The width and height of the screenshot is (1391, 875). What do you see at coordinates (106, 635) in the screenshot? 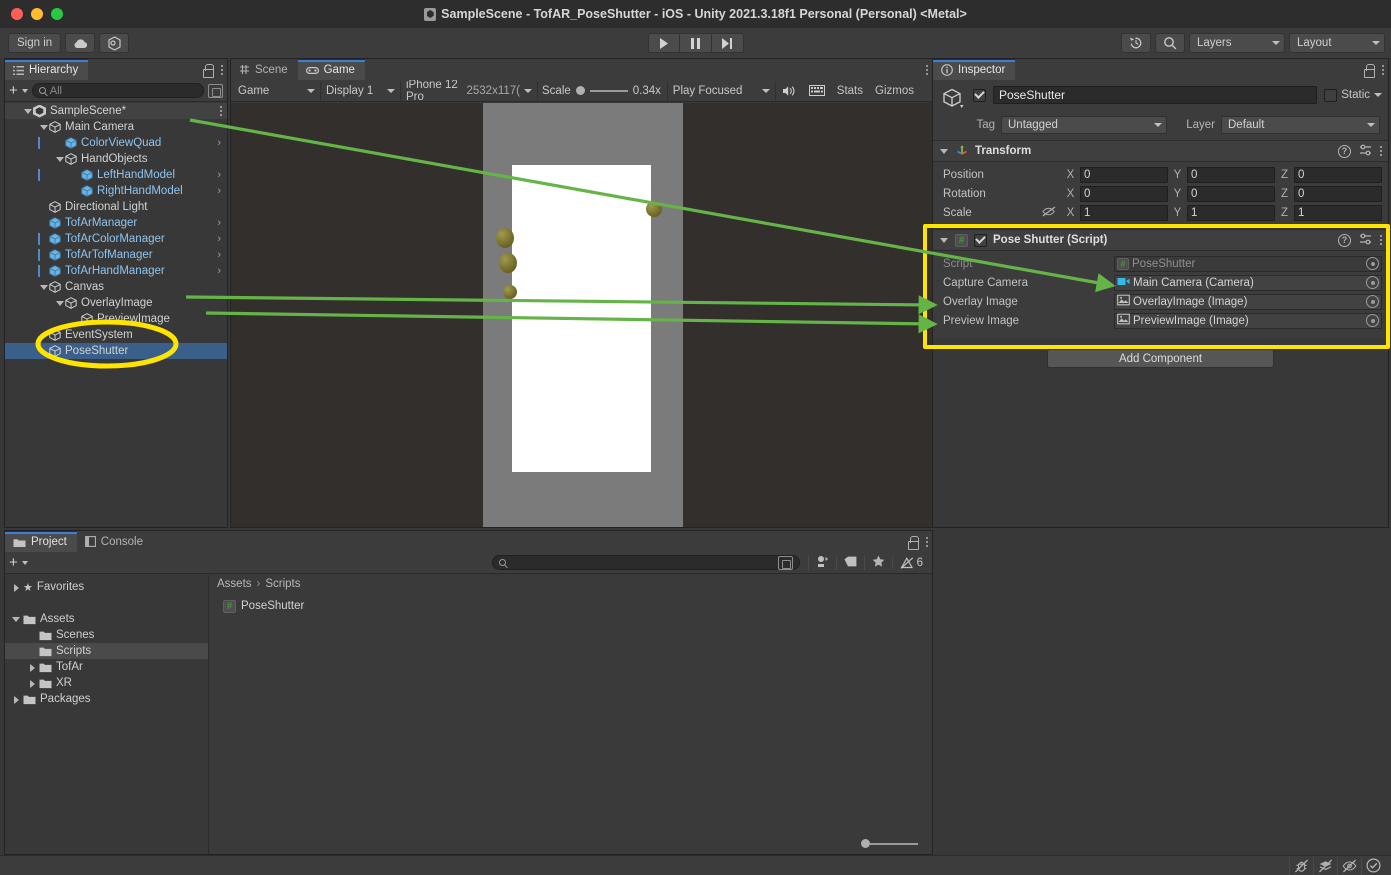
I see `project-tree-item-scenes: Scenes` at bounding box center [106, 635].